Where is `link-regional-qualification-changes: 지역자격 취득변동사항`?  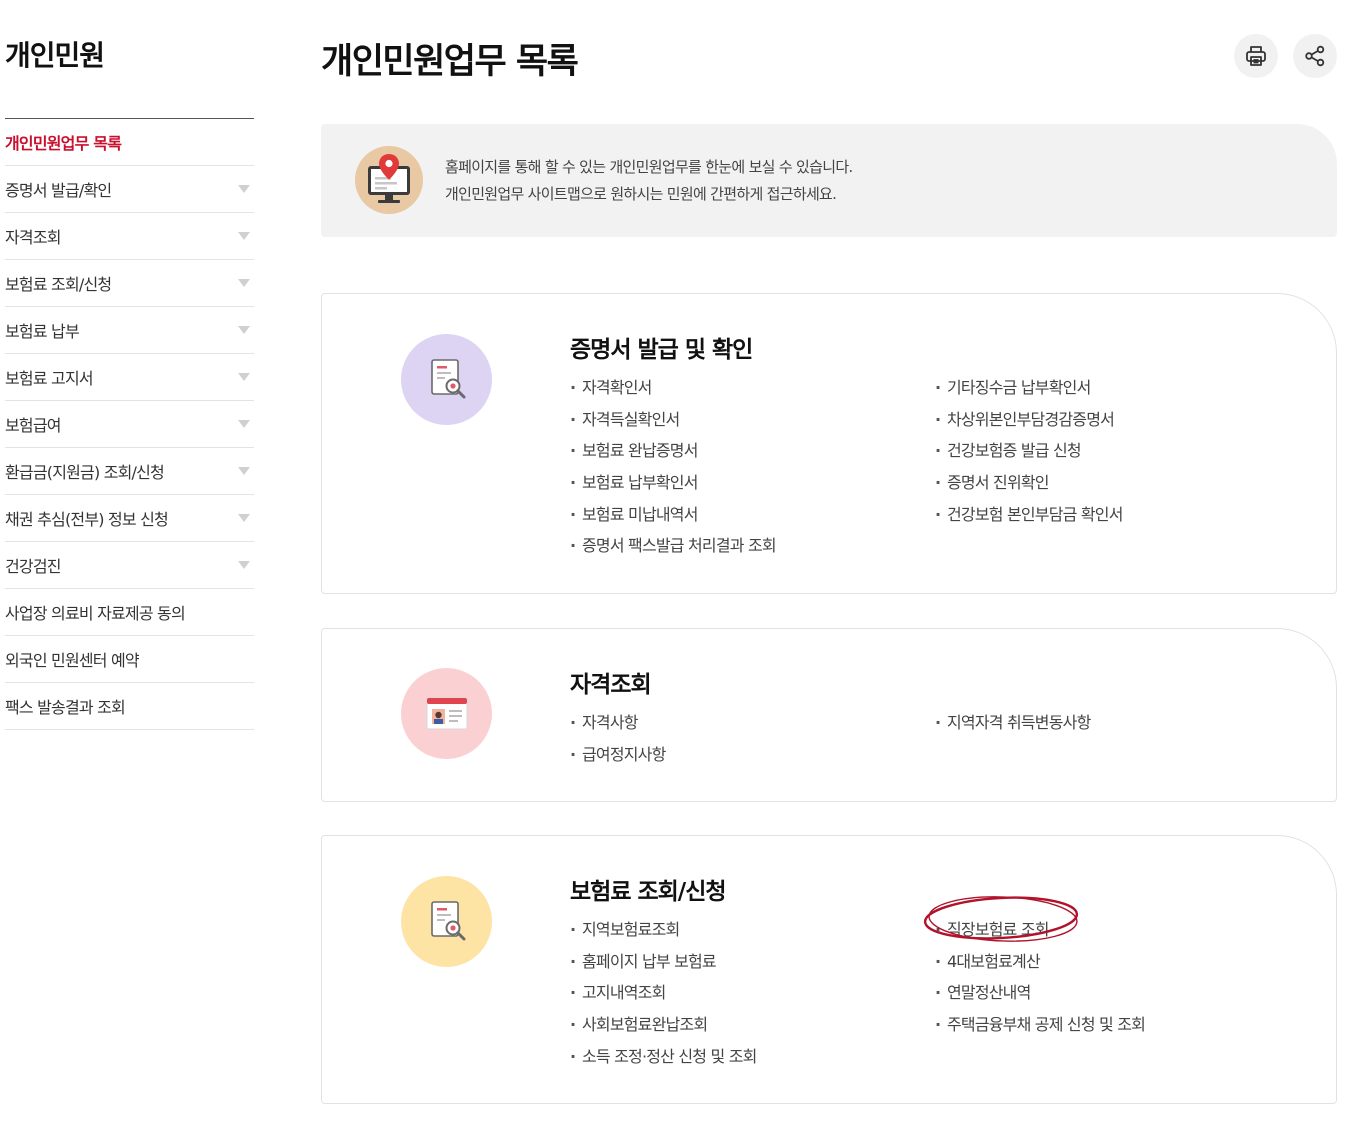
link-regional-qualification-changes: 지역자격 취득변동사항 is located at coordinates (1013, 725).